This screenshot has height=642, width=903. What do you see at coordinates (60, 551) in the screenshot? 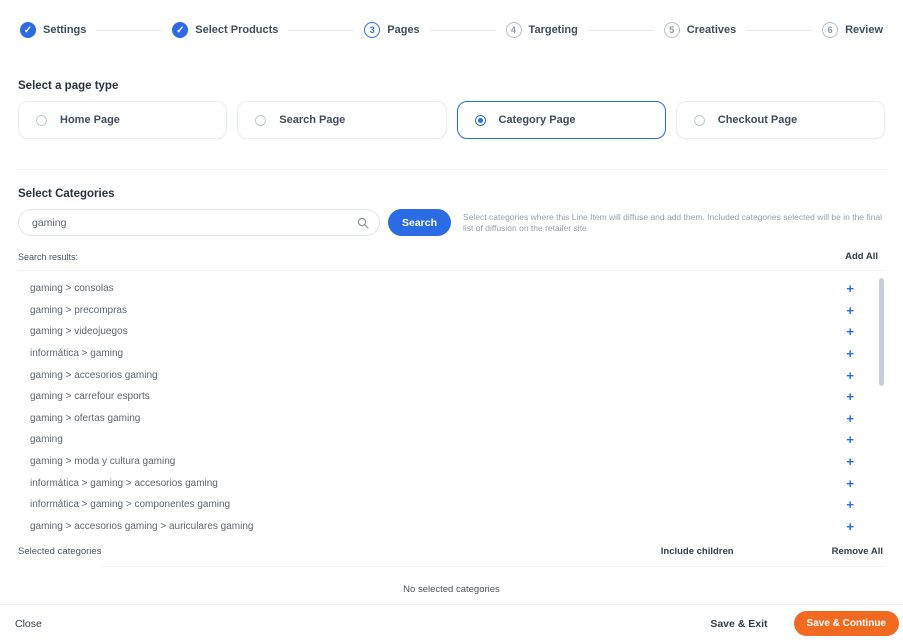
I see `selected-categories-title: Selected categories` at bounding box center [60, 551].